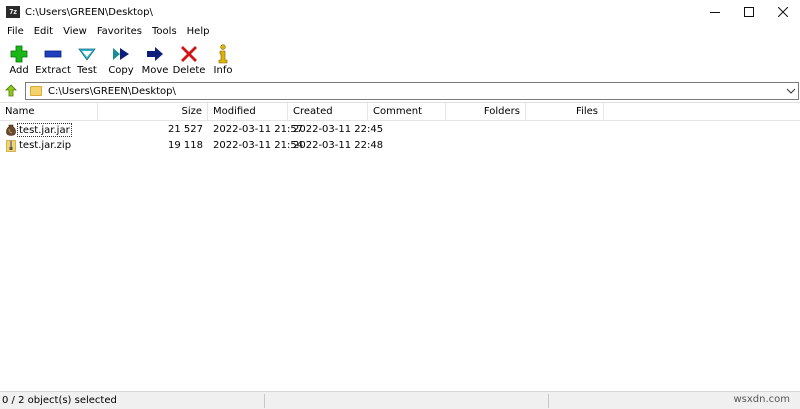 The width and height of the screenshot is (800, 409). I want to click on x-icon, so click(189, 54).